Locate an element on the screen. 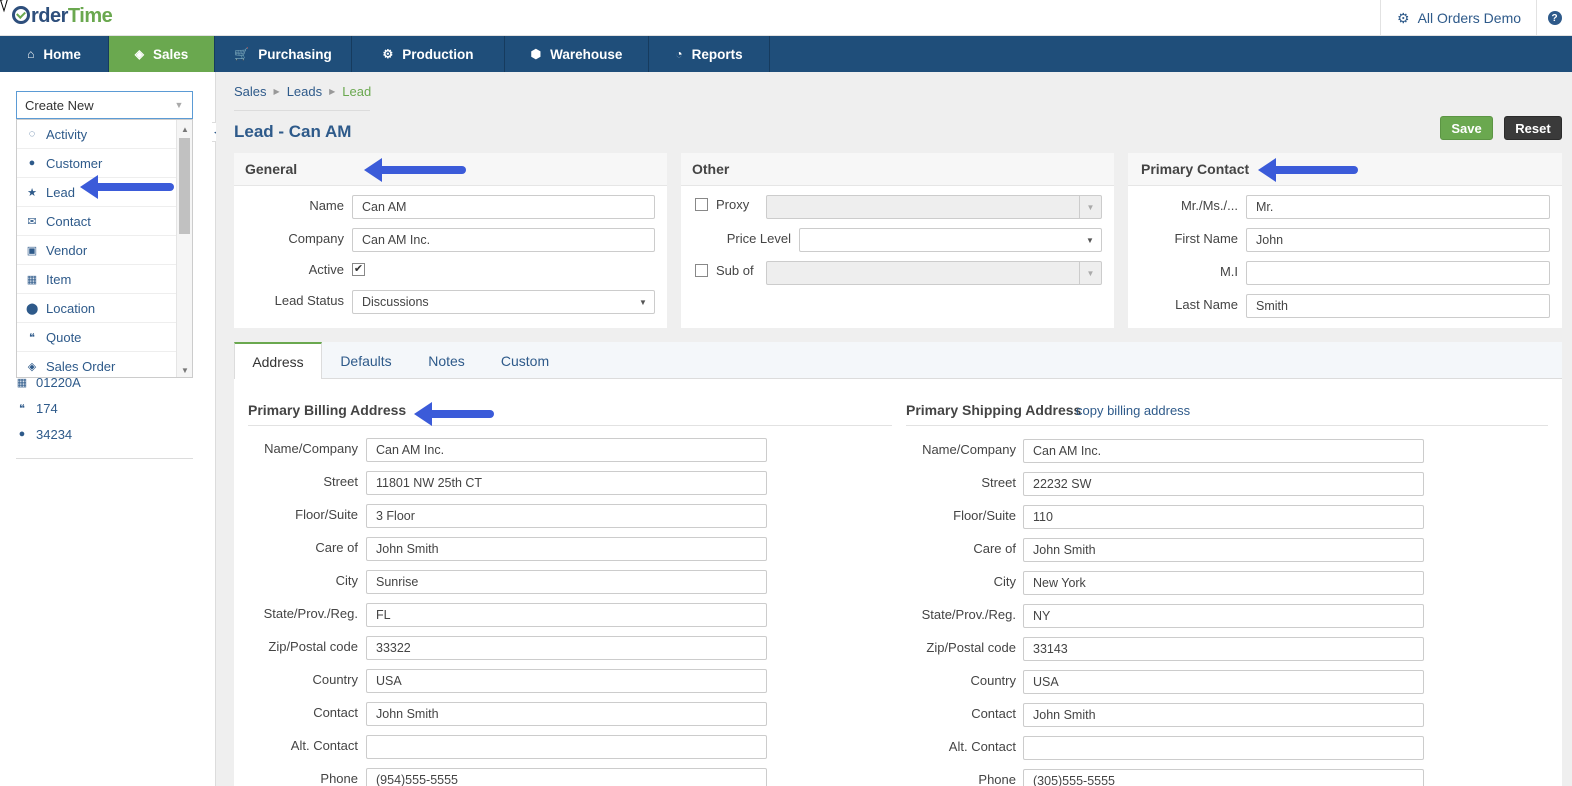  shipping-contact-label: Contact is located at coordinates (993, 713).